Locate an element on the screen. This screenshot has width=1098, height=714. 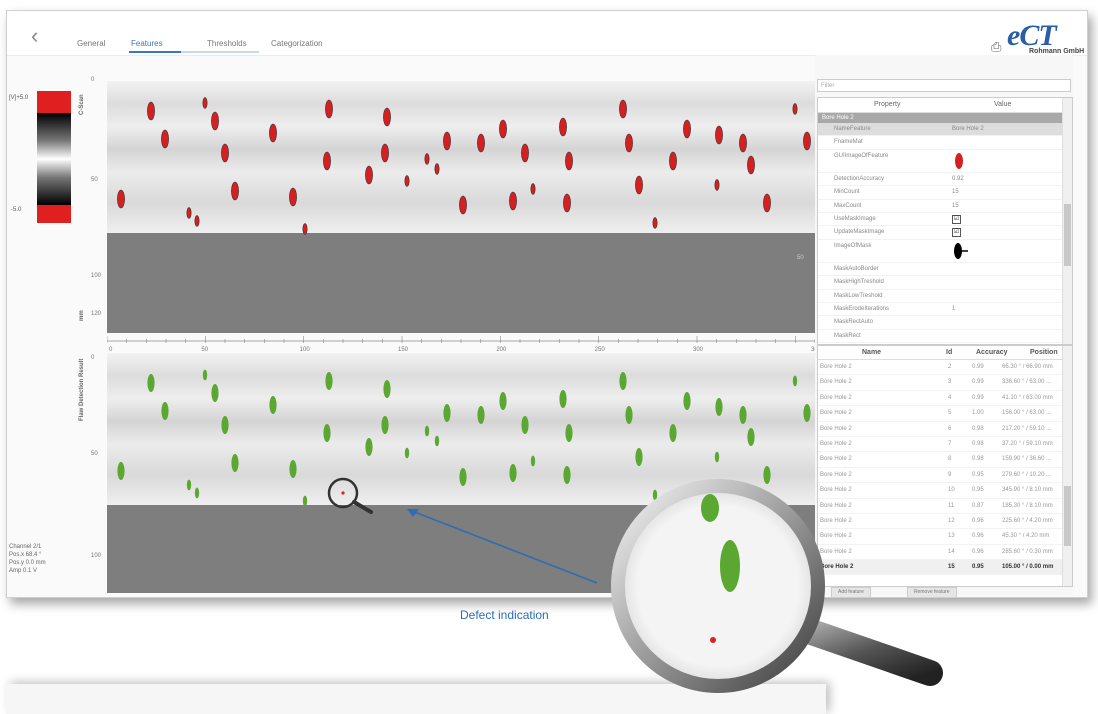
property-row: UpdateMaskImage ☑ is located at coordinates (945, 233).